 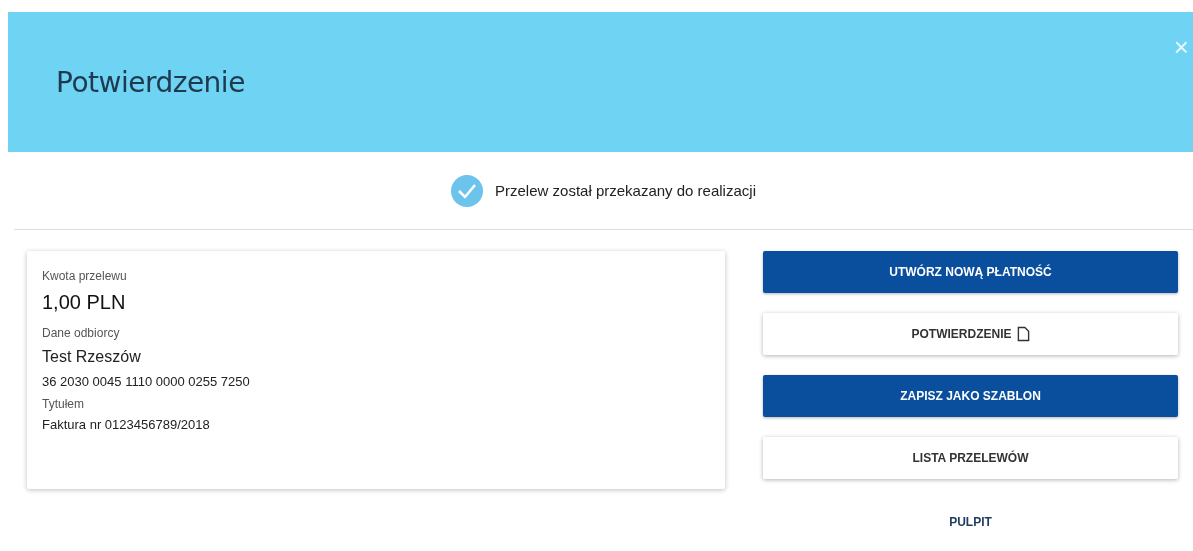 What do you see at coordinates (150, 82) in the screenshot?
I see `dialog-title: Potwierdzenie` at bounding box center [150, 82].